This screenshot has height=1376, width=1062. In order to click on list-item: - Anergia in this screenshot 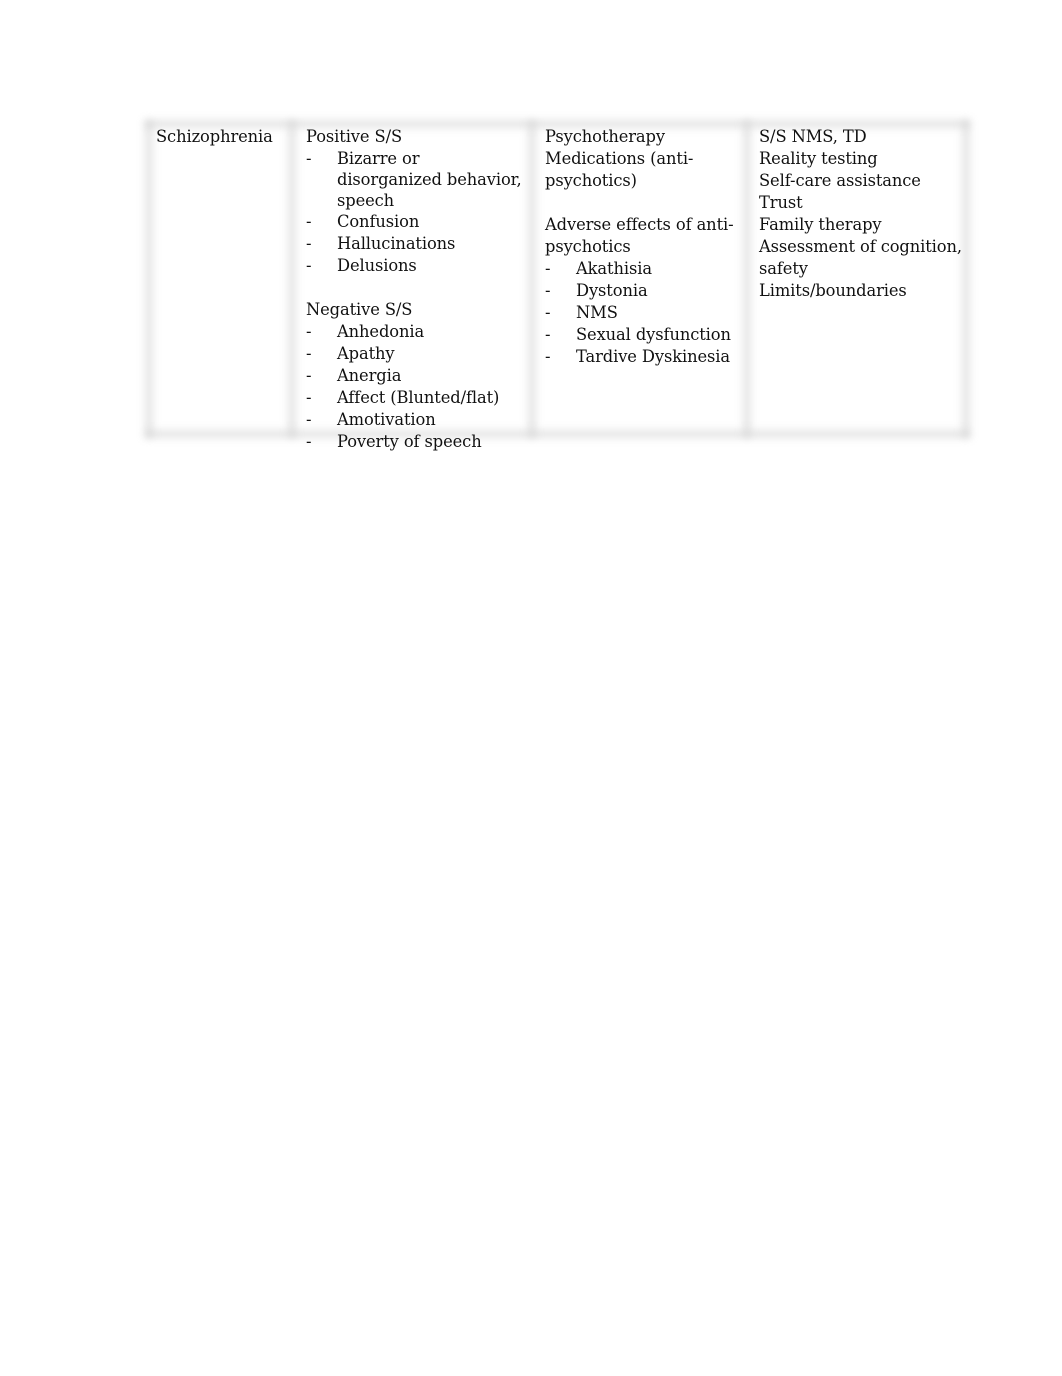, I will do `click(417, 376)`.